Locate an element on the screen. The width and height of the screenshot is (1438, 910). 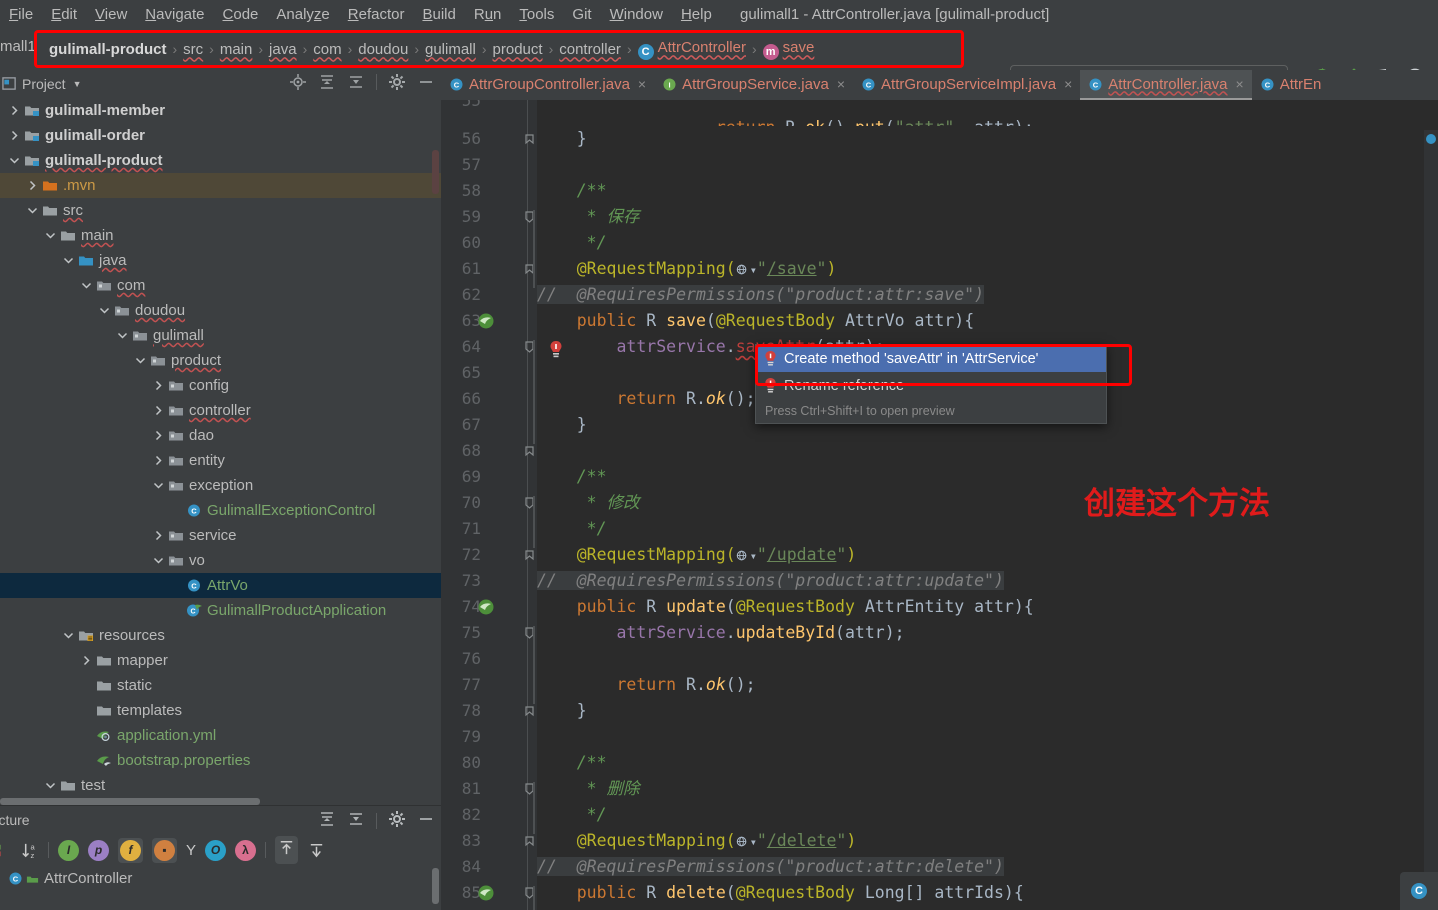
menu-tools: Tools is located at coordinates (536, 14).